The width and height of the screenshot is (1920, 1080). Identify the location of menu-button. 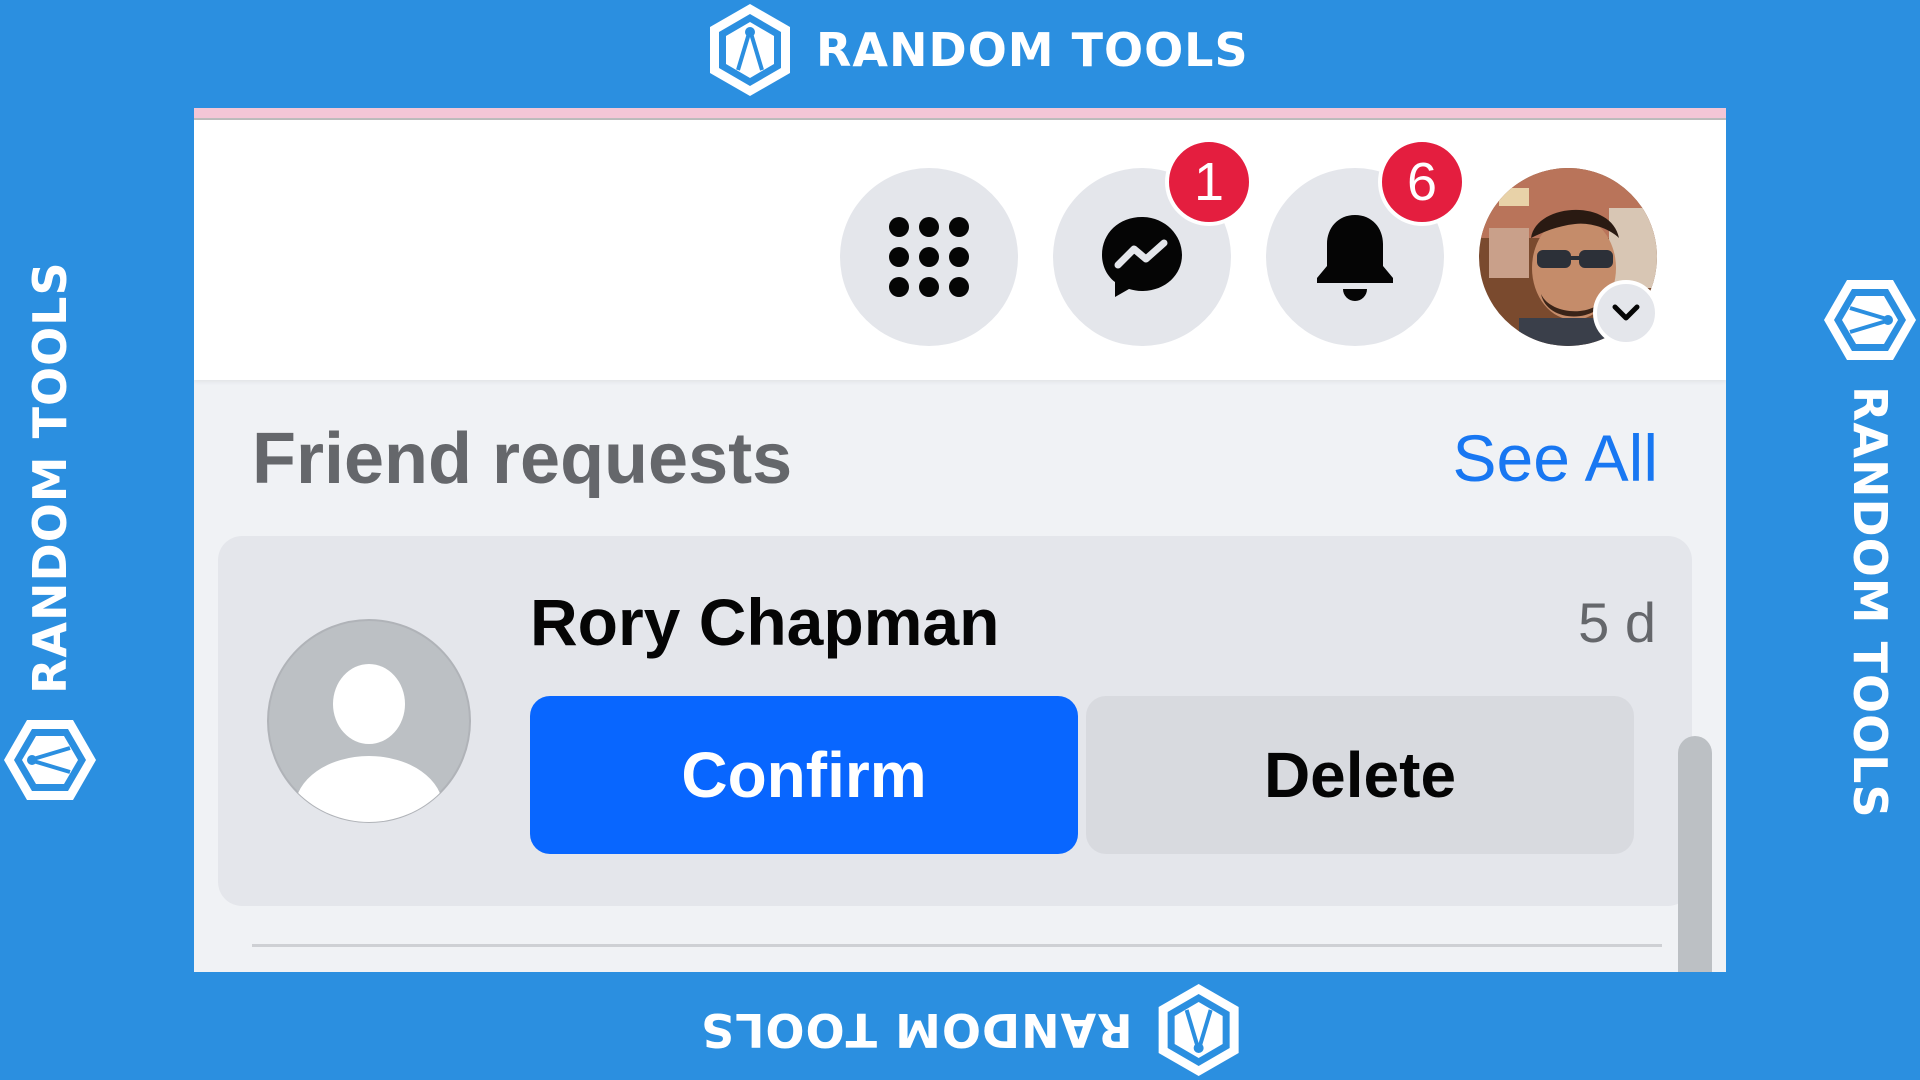
(929, 257).